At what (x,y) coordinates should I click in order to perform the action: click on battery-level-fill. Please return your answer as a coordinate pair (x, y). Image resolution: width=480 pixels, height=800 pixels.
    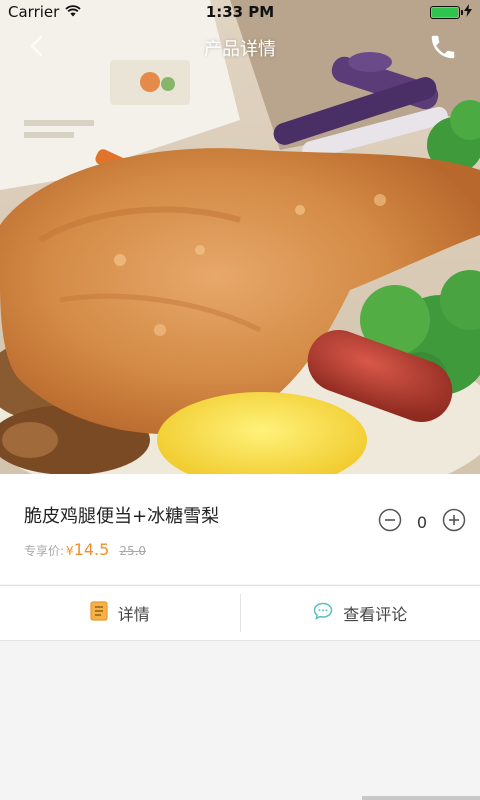
    Looking at the image, I should click on (445, 12).